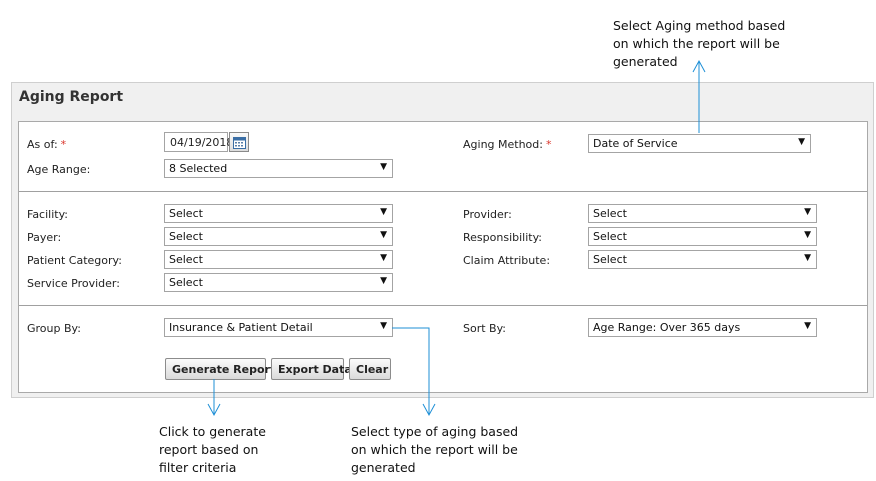 The height and width of the screenshot is (481, 876). Describe the element at coordinates (278, 327) in the screenshot. I see `group-by-select: Insurance & Patient Detail ▼` at that location.